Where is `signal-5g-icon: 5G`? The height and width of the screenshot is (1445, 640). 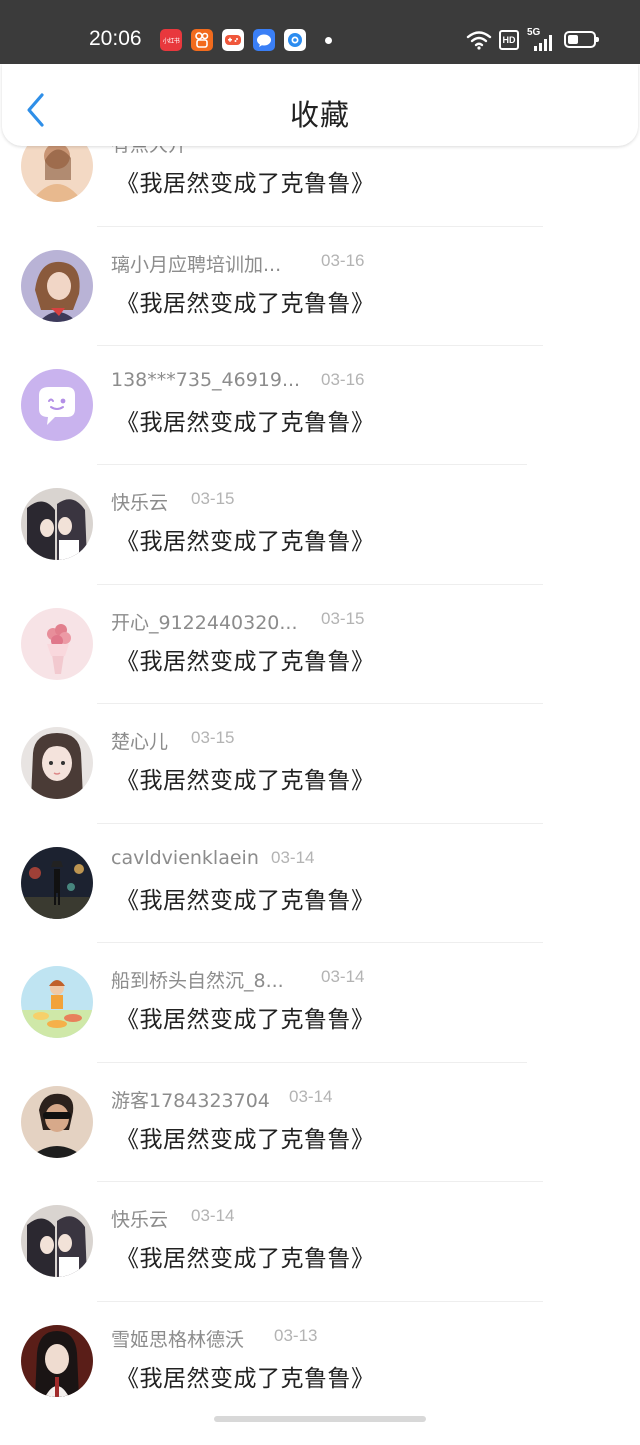
signal-5g-icon: 5G is located at coordinates (541, 39).